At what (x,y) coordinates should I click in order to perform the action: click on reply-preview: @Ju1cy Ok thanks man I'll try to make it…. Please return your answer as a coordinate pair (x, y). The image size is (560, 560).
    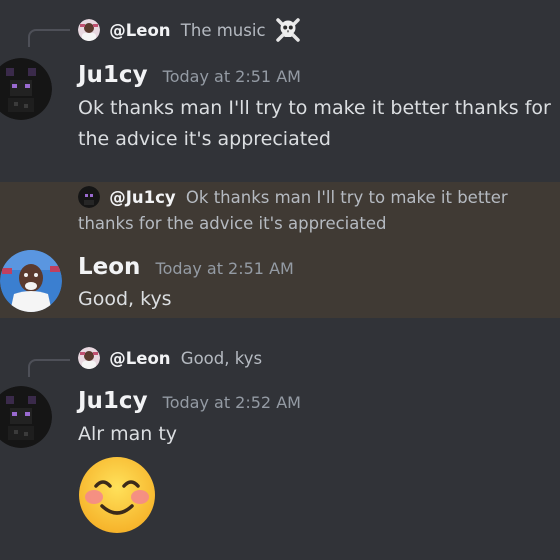
    Looking at the image, I should click on (316, 211).